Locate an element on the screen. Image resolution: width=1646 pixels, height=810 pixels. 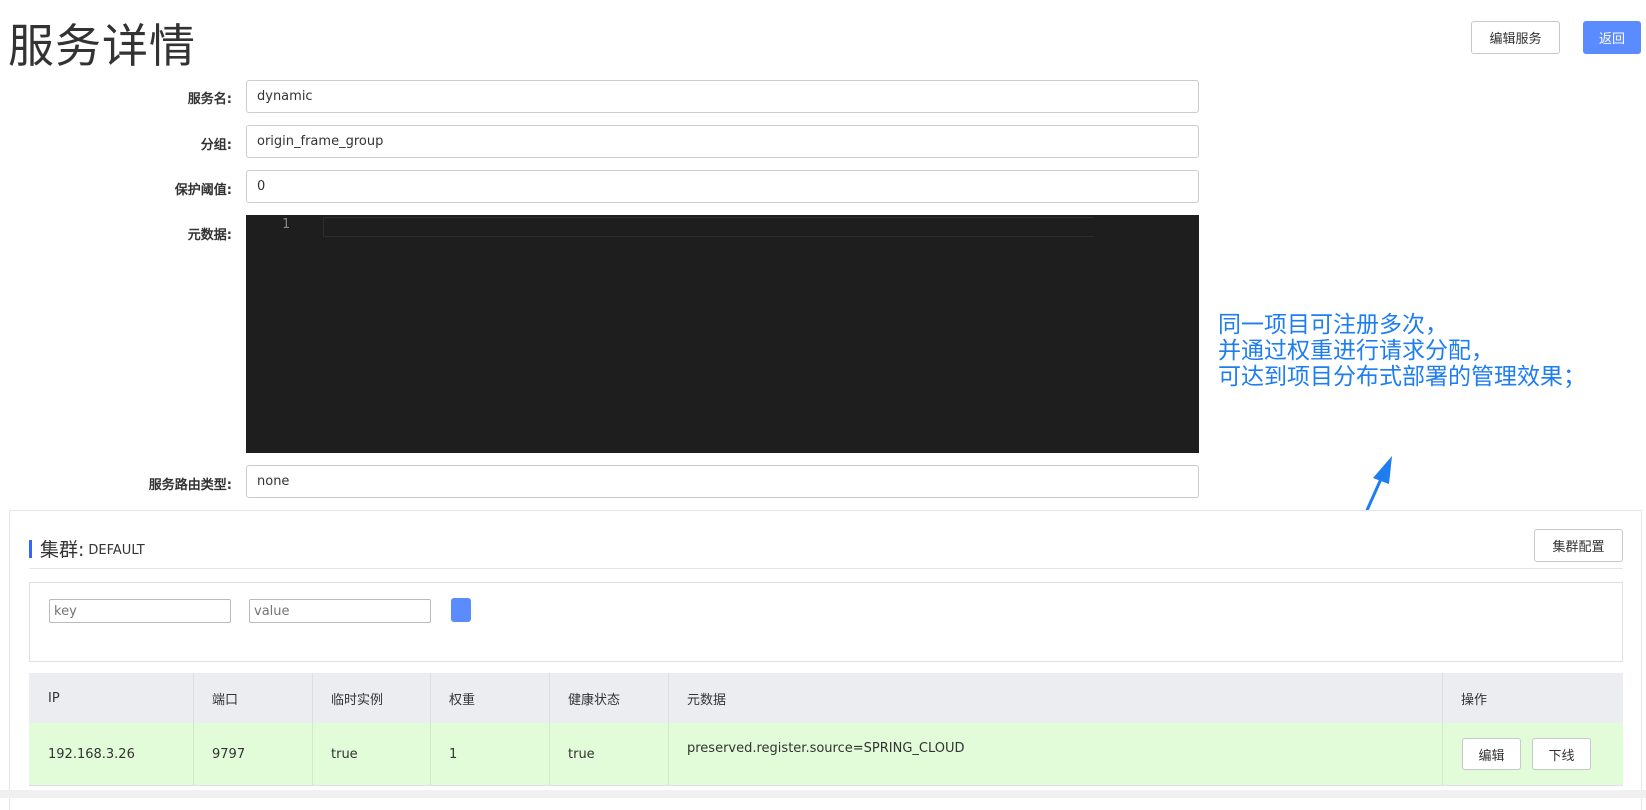
cluster-config-button: 集群配置 is located at coordinates (1578, 545).